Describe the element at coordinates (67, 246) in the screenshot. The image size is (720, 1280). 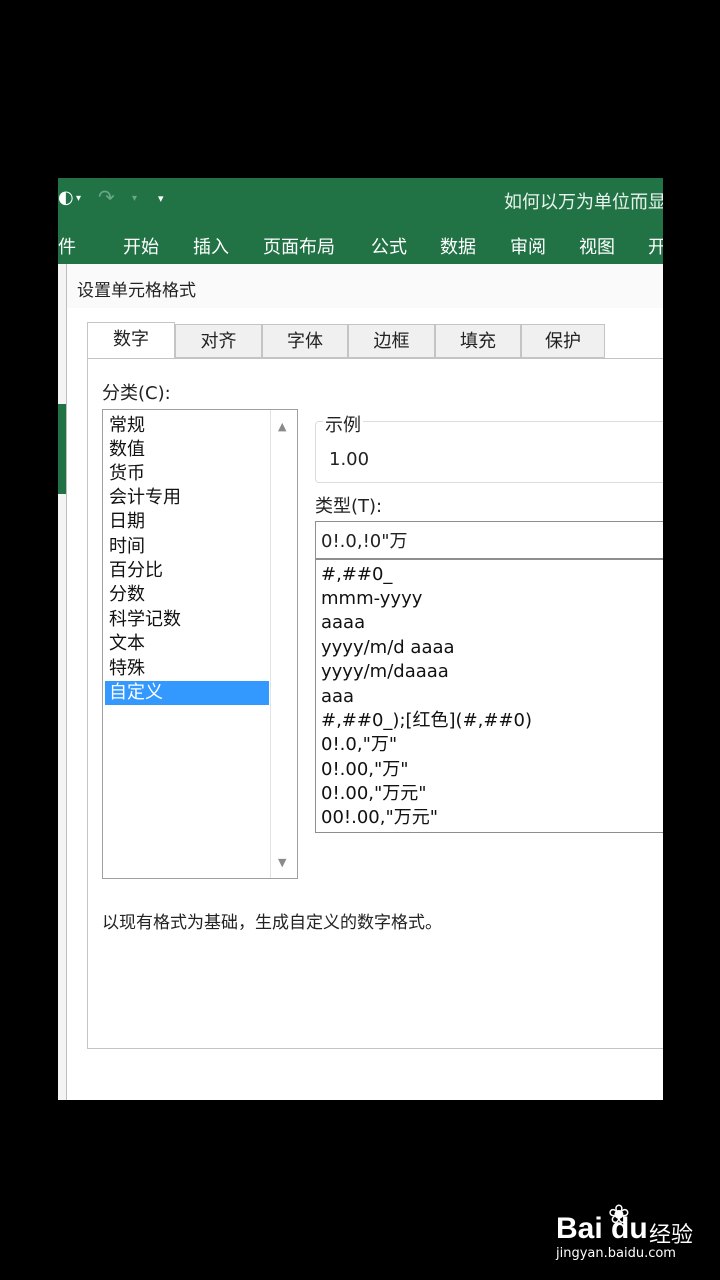
I see `ribbon-tab-file: 件` at that location.